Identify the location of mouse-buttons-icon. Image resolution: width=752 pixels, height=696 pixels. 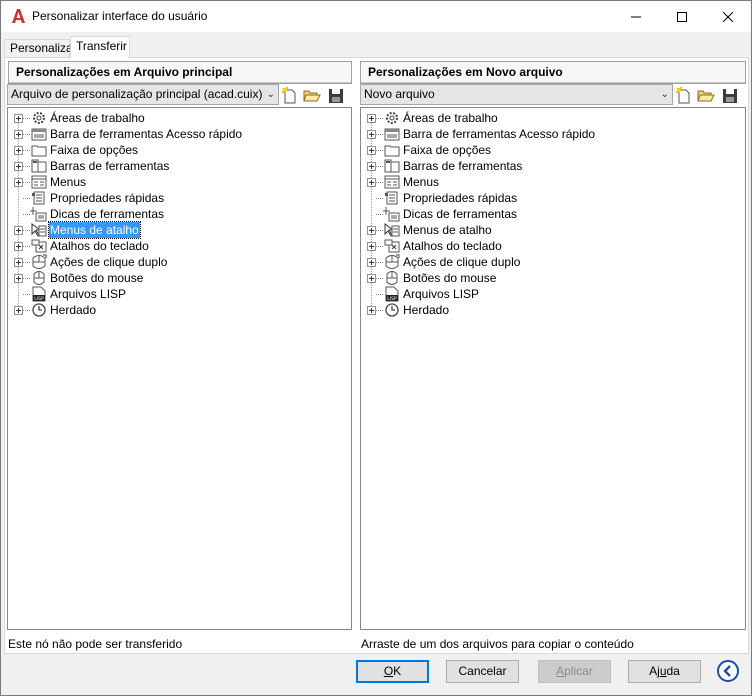
(392, 278).